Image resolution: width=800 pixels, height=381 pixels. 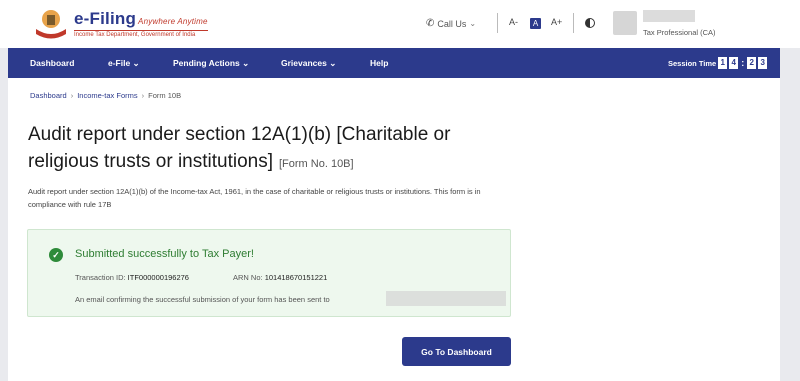 I want to click on go-to-dashboard-button: Go To Dashboard, so click(x=456, y=351).